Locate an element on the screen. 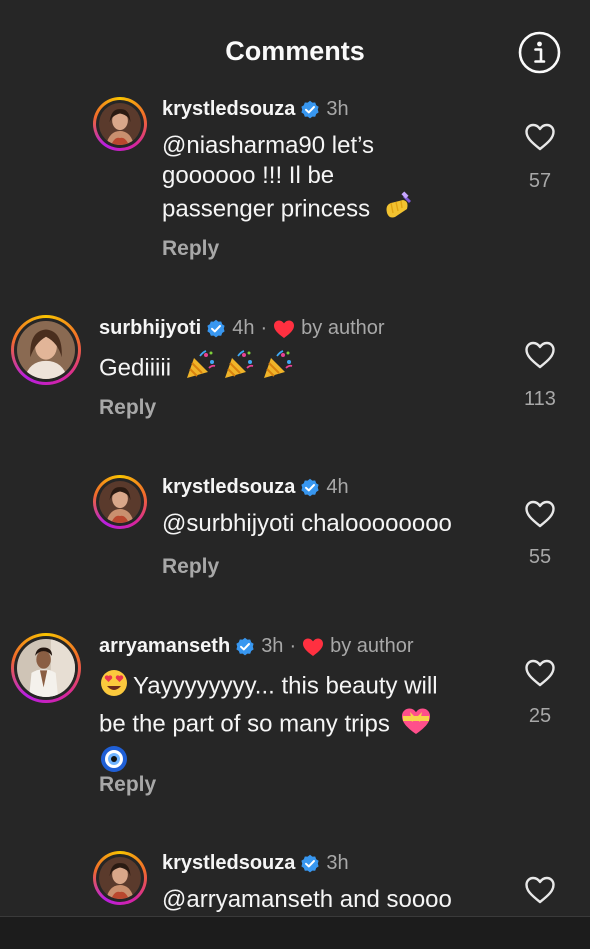  like-count: 25 is located at coordinates (540, 716).